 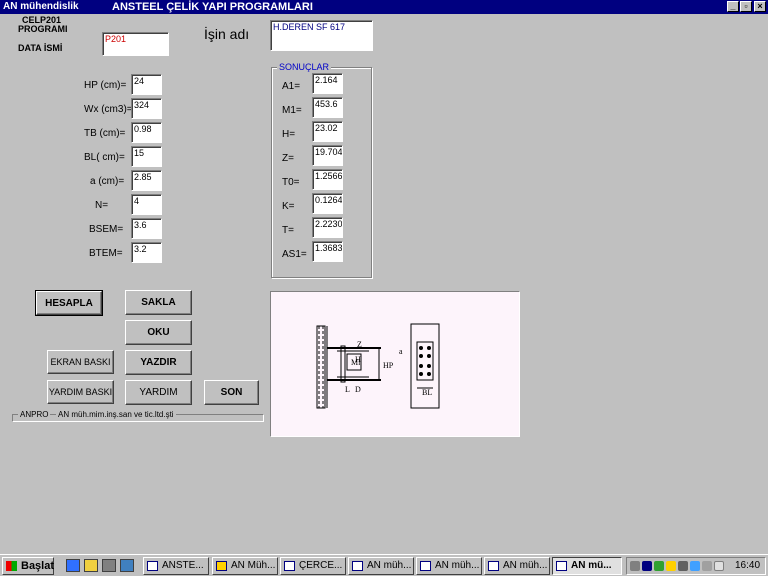 I want to click on yardim-button: YARDIM, so click(x=158, y=392).